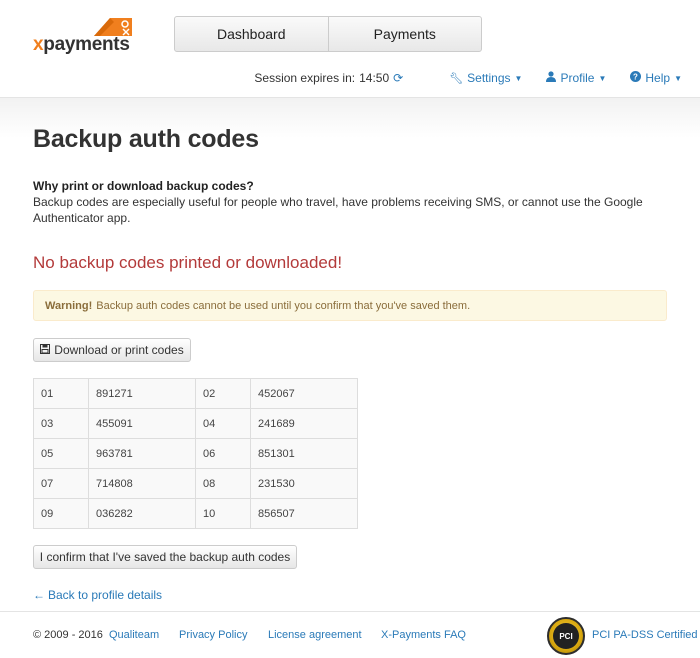 This screenshot has height=658, width=700. Describe the element at coordinates (61, 393) in the screenshot. I see `code-number: 01` at that location.